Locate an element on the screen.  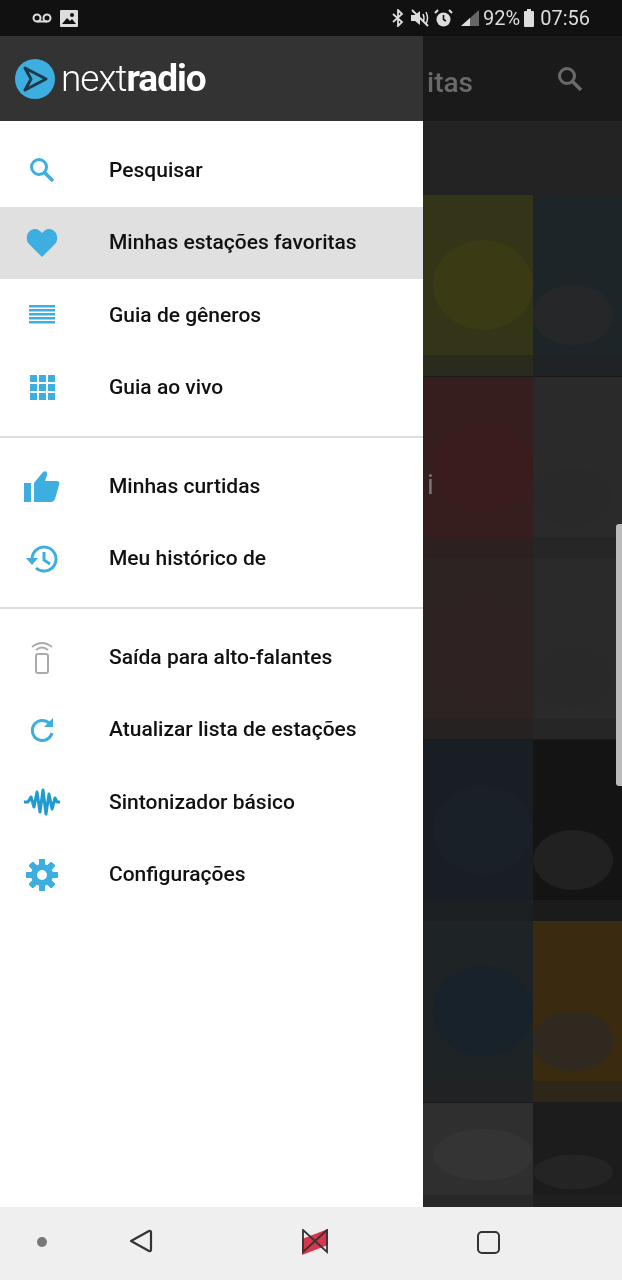
screen-title: itas is located at coordinates (450, 83).